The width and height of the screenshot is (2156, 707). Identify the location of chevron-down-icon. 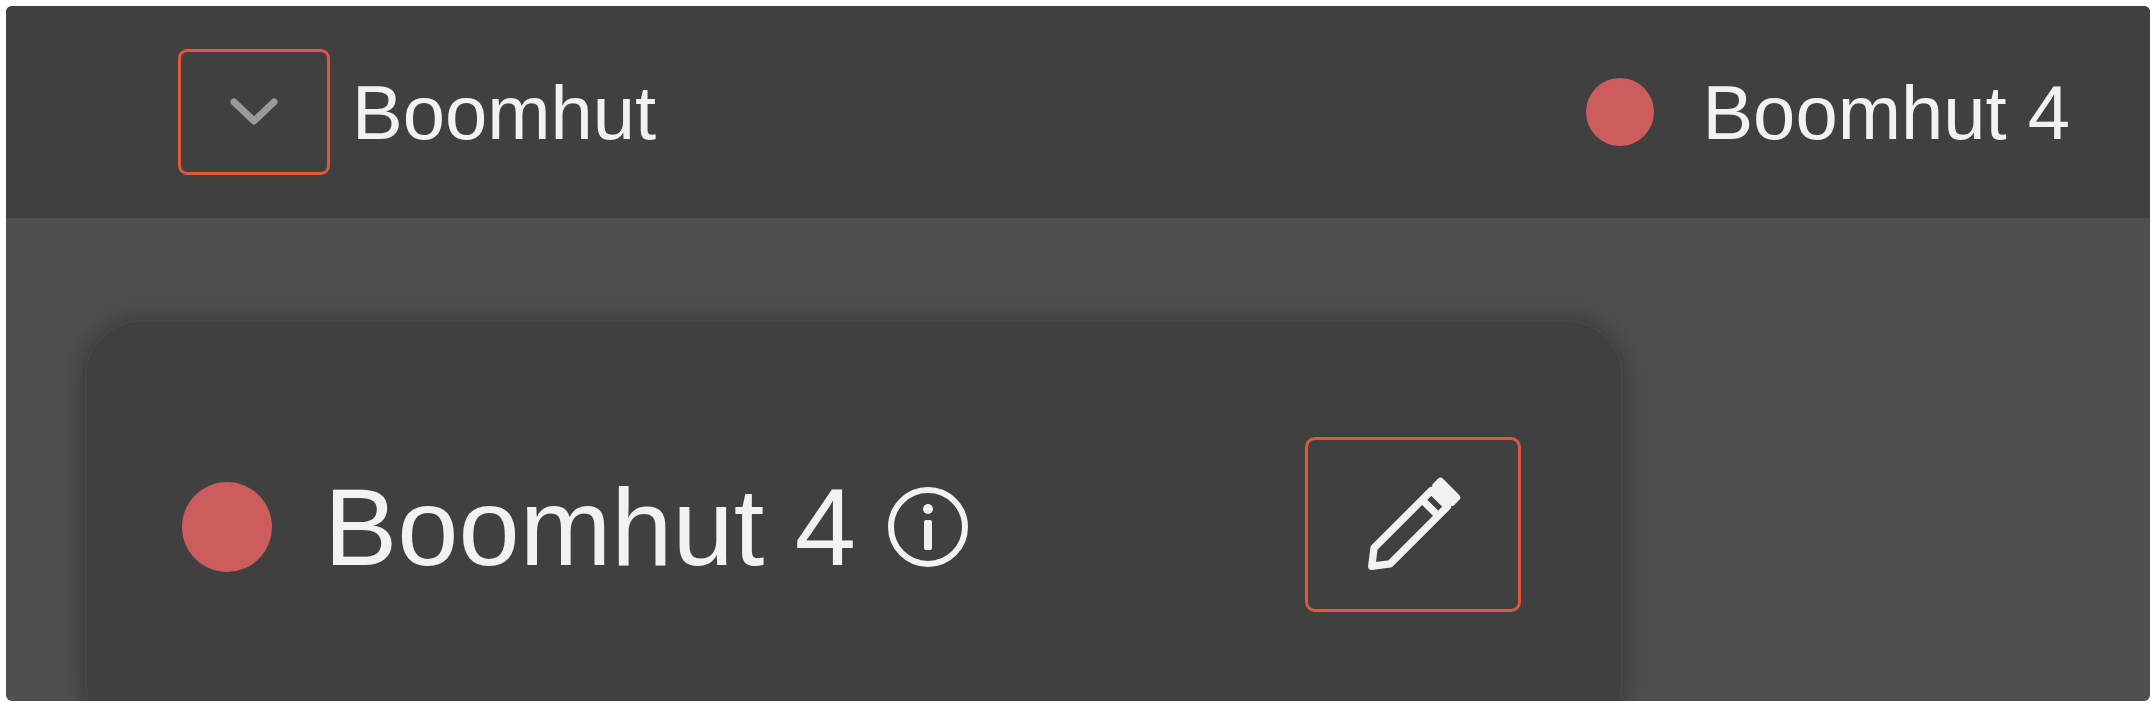
(254, 112).